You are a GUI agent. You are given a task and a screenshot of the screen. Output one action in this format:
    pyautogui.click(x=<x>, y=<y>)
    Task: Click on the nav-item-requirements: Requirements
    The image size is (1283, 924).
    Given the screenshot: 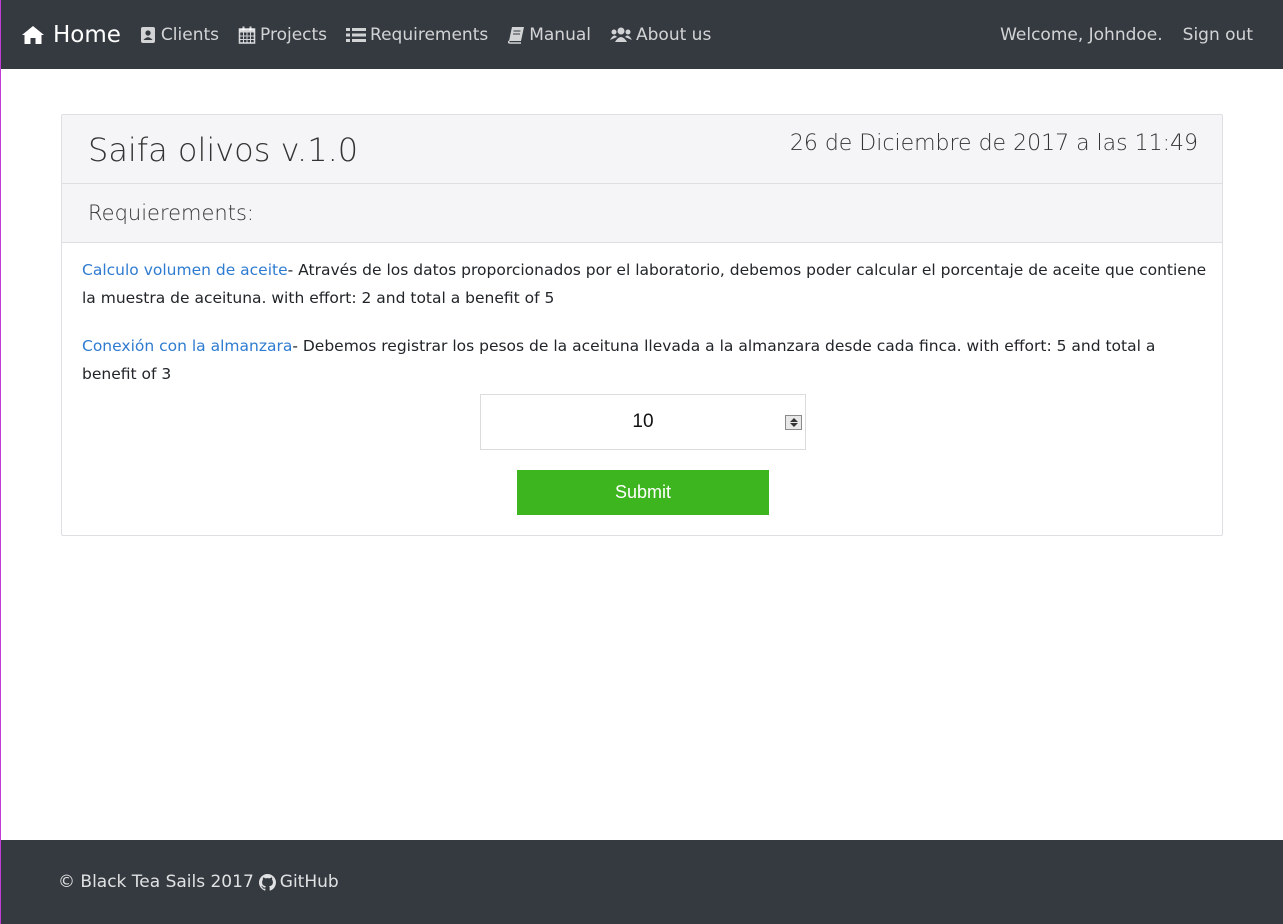 What is the action you would take?
    pyautogui.click(x=417, y=35)
    